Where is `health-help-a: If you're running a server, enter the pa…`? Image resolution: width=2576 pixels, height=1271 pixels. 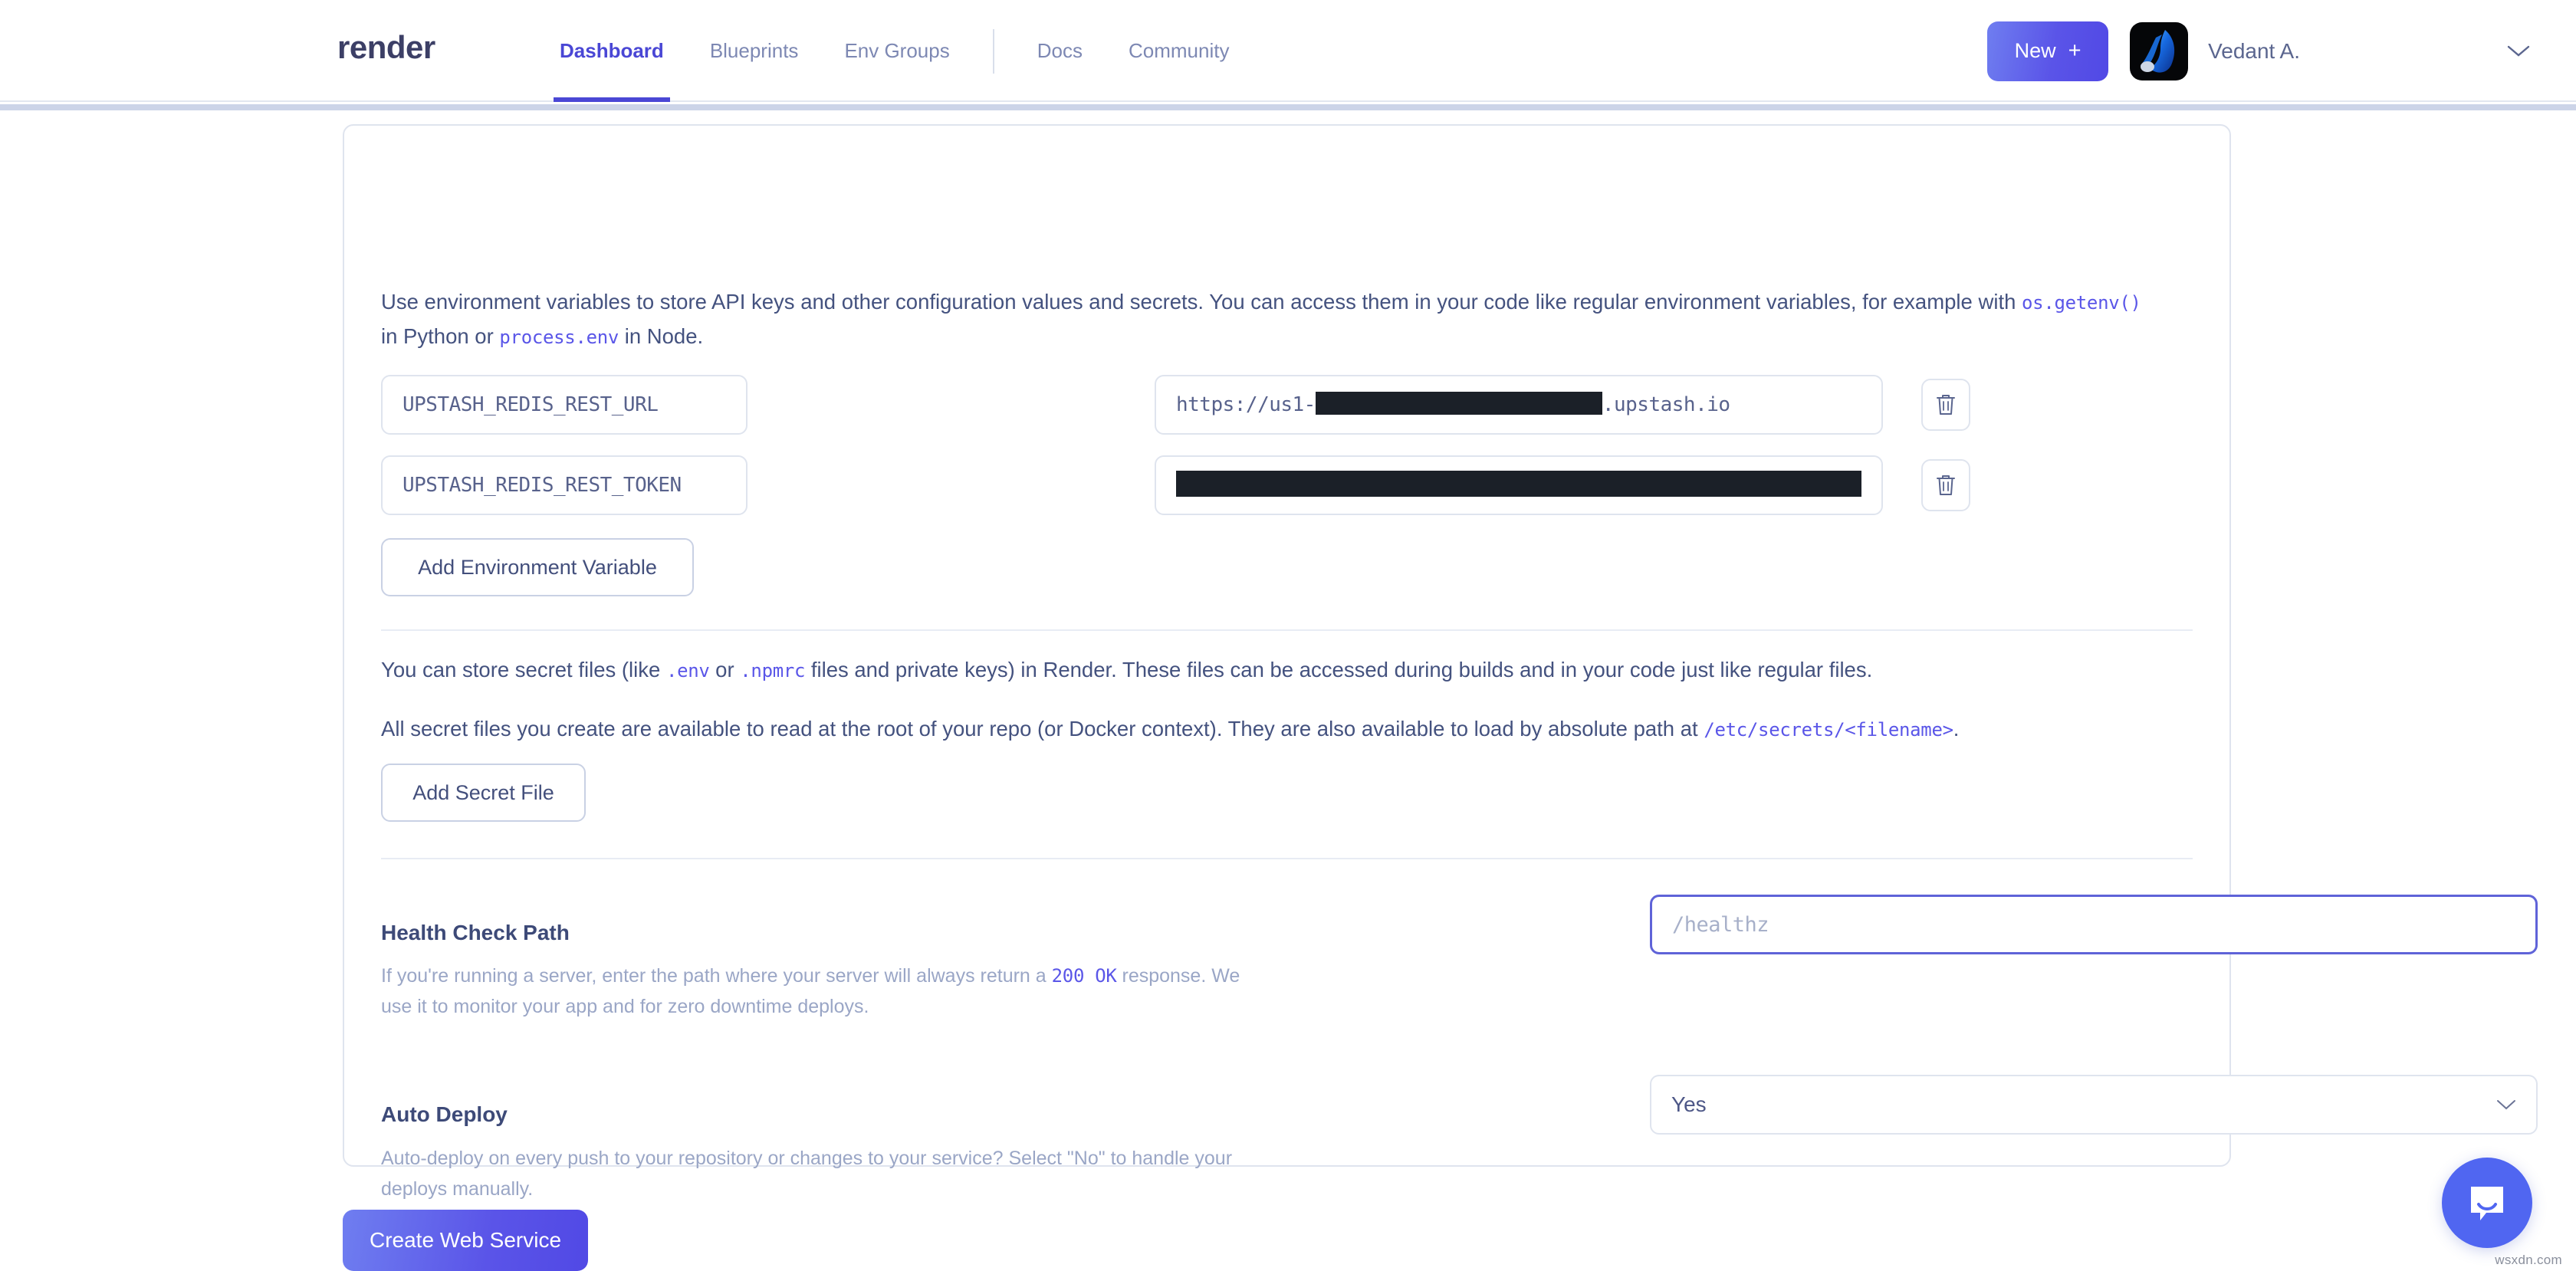
health-help-a: If you're running a server, enter the pa… is located at coordinates (717, 976).